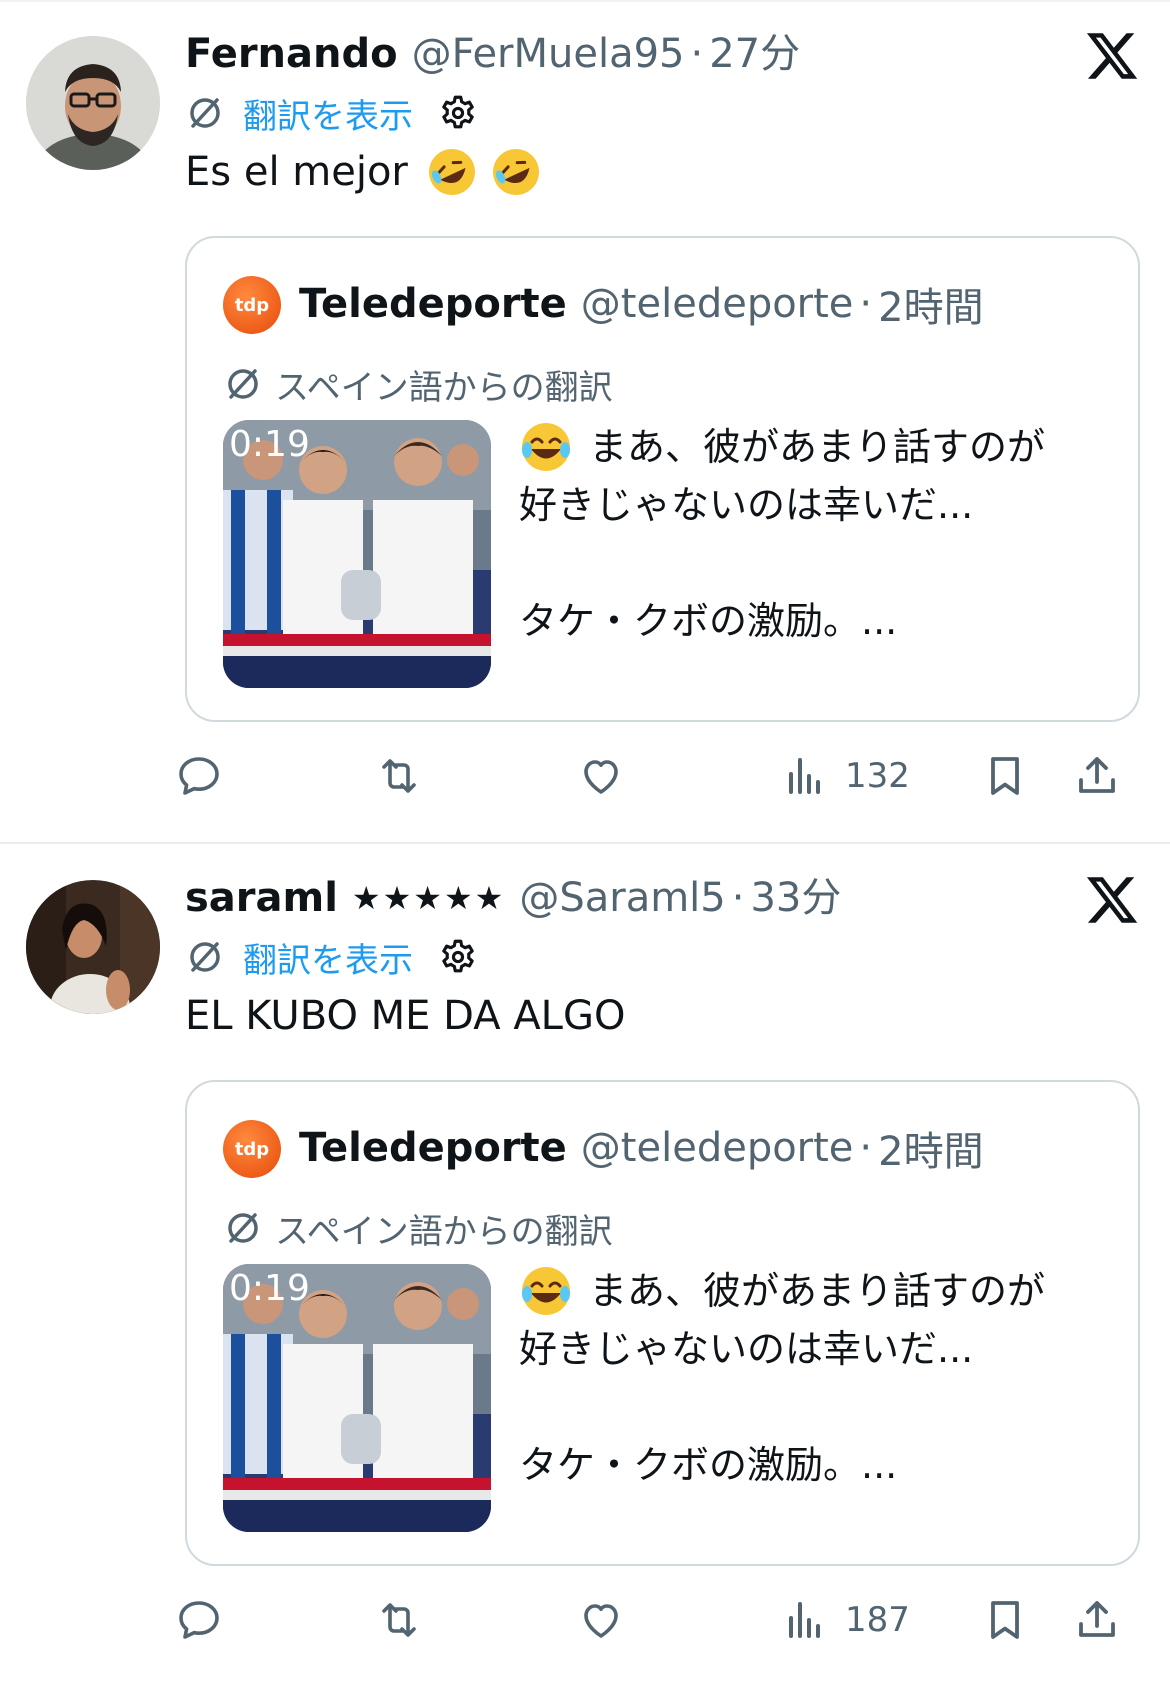 The height and width of the screenshot is (1686, 1170). Describe the element at coordinates (296, 172) in the screenshot. I see `post-text-content: Es el mejor` at that location.